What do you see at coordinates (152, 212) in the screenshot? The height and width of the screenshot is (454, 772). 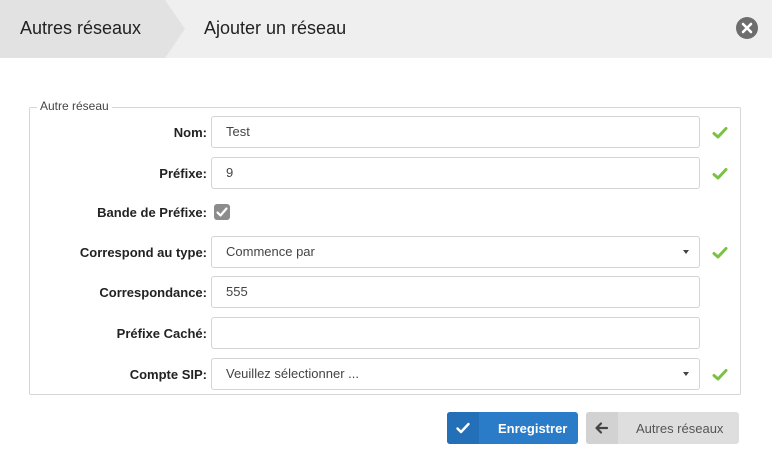 I see `bande-prefixe-label: Bande de Préfixe:` at bounding box center [152, 212].